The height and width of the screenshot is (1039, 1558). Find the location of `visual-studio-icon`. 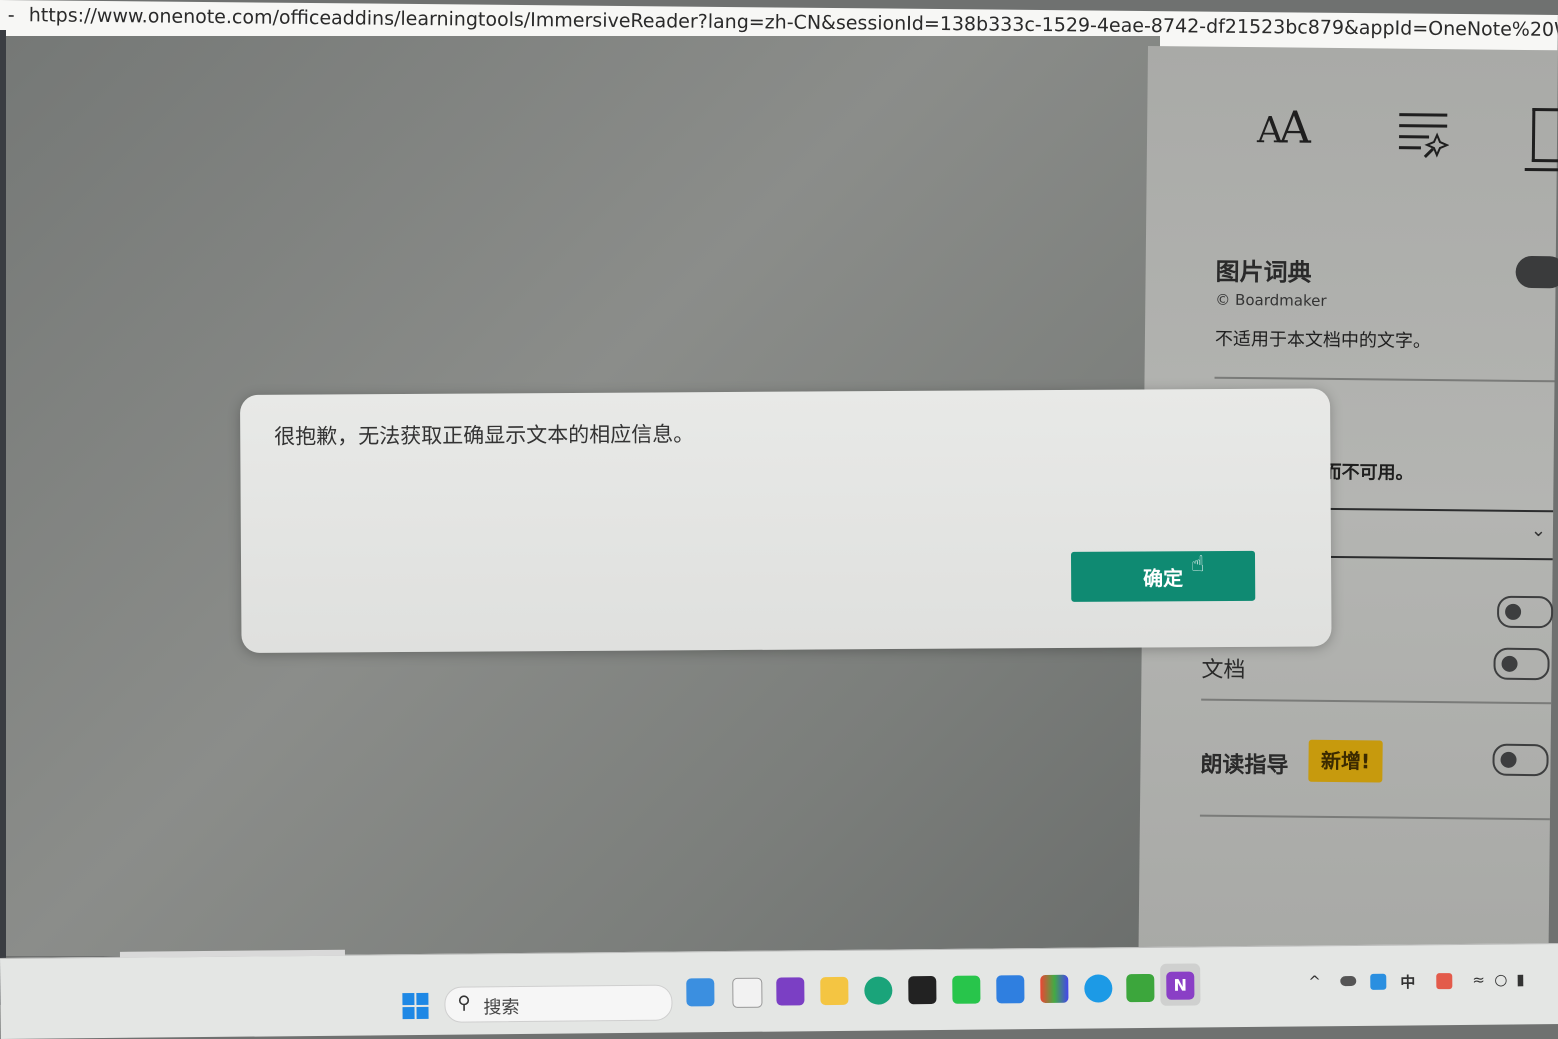

visual-studio-icon is located at coordinates (790, 991).